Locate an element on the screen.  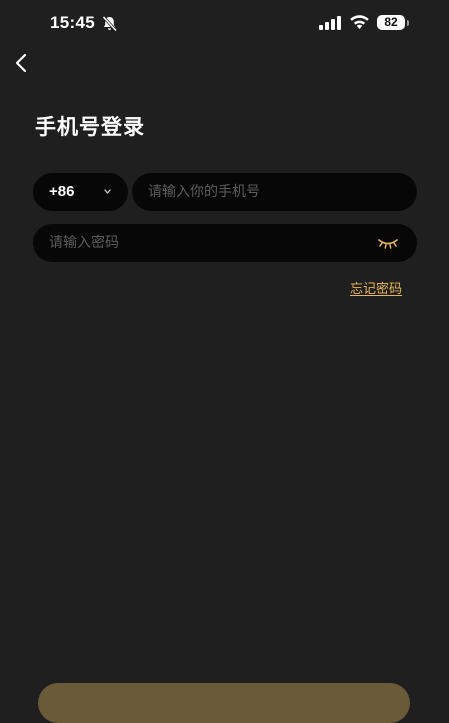
page-title: 手机号登录 is located at coordinates (90, 127).